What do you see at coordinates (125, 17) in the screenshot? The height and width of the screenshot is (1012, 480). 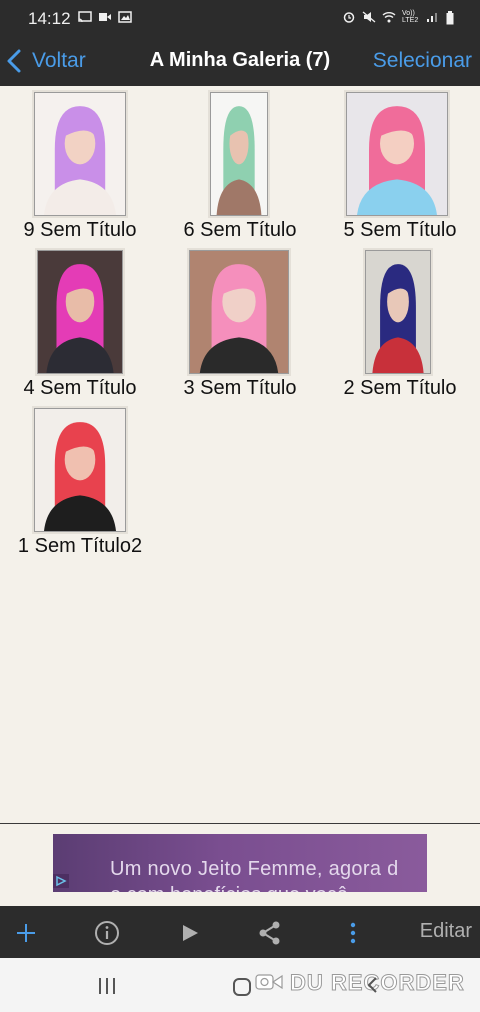 I see `image-icon` at bounding box center [125, 17].